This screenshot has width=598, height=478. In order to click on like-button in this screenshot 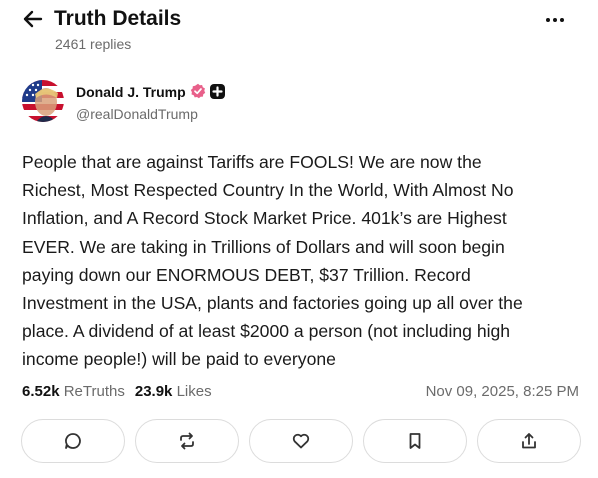, I will do `click(301, 441)`.